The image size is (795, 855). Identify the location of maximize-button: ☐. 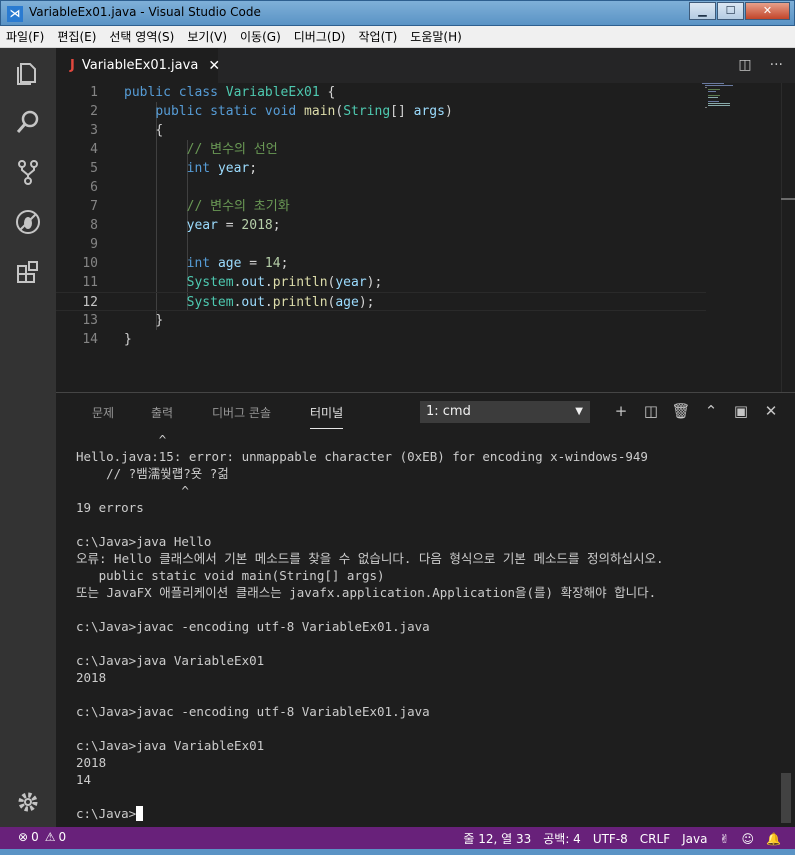
(730, 11).